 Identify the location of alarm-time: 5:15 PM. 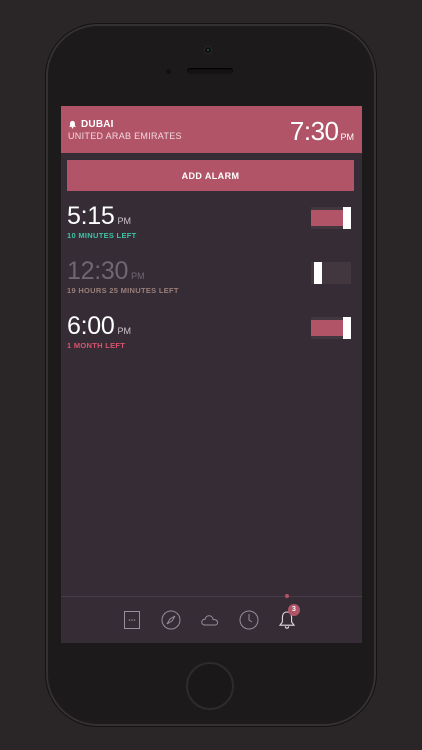
(99, 216).